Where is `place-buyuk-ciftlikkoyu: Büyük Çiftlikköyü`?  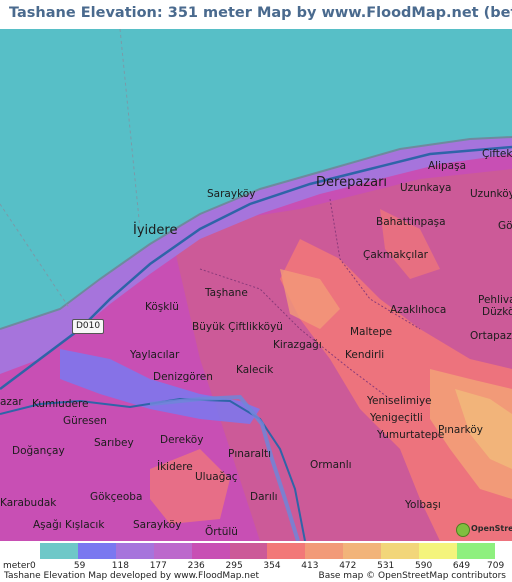
place-buyuk-ciftlikkoyu: Büyük Çiftlikköyü is located at coordinates (237, 327).